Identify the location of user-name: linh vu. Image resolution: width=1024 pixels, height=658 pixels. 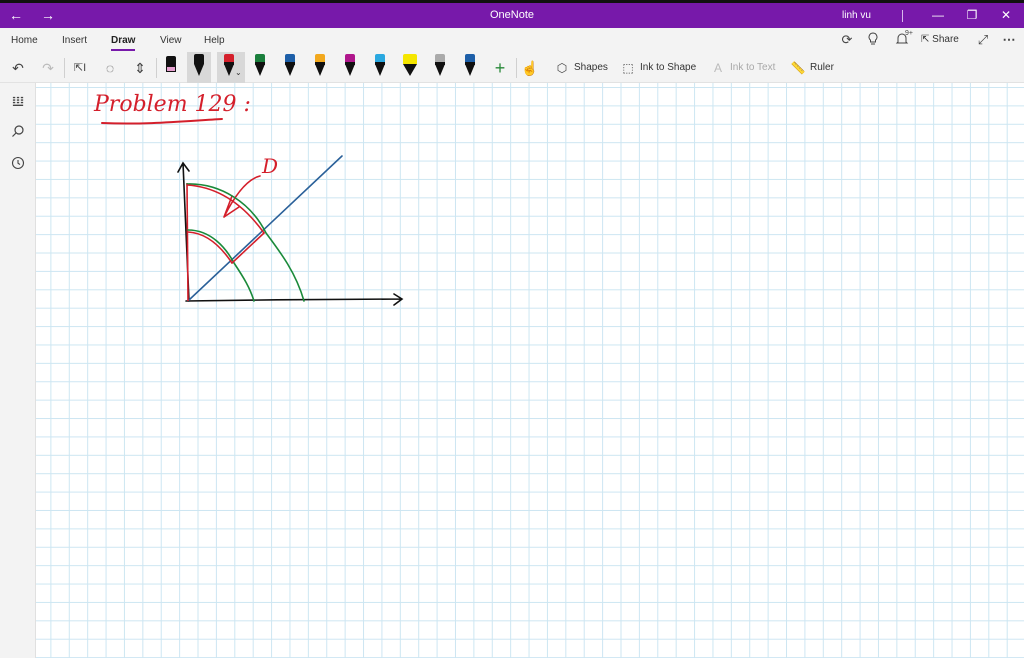
(856, 15).